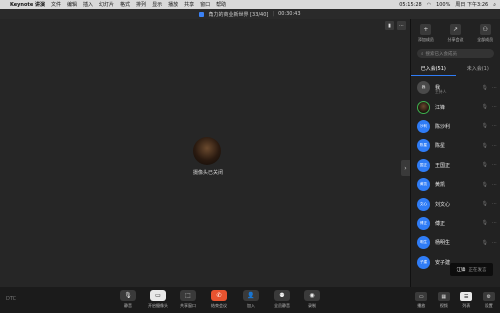 This screenshot has height=313, width=500. Describe the element at coordinates (207, 173) in the screenshot. I see `camera-off-label: 摄像头已关闭` at that location.